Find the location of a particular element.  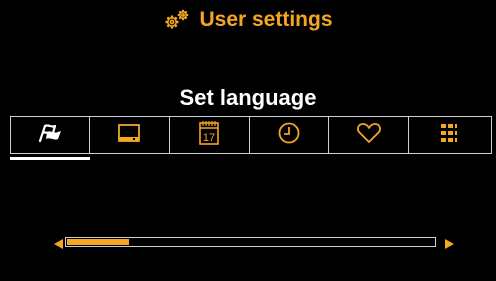

page-title-row: User settings is located at coordinates (248, 20).